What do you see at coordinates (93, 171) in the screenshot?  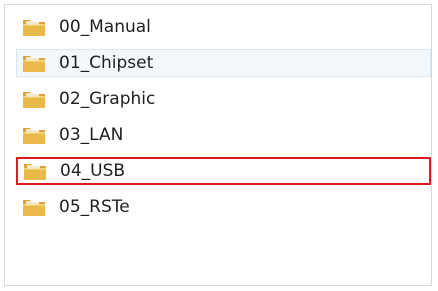 I see `folder-name: 04_USB` at bounding box center [93, 171].